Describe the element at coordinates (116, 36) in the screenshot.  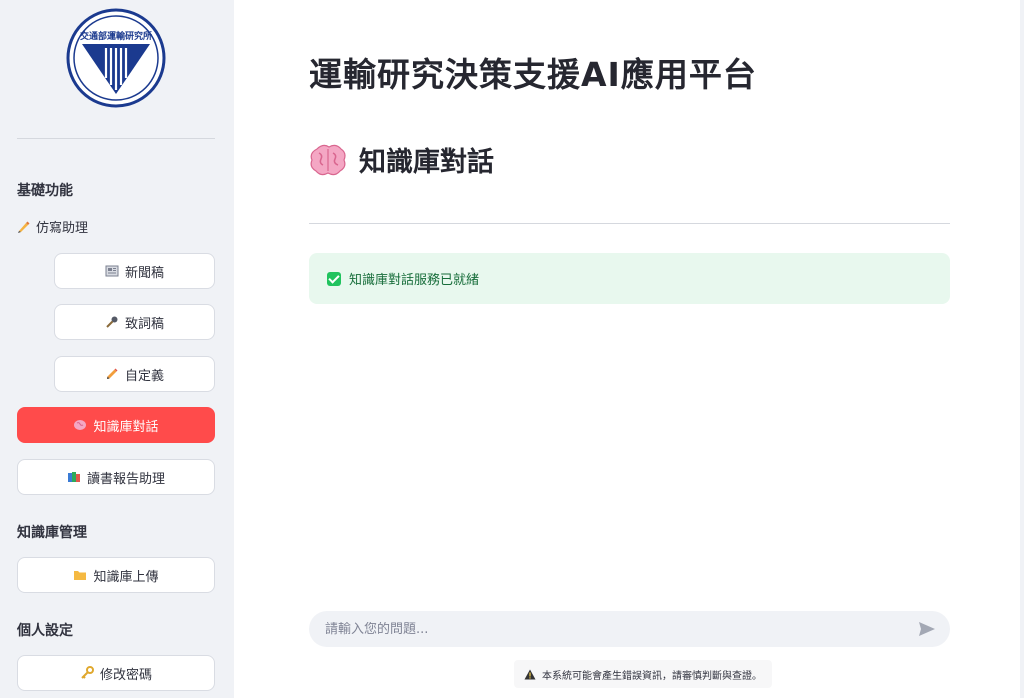
I see `svg-text: 交通部運輸研究所` at that location.